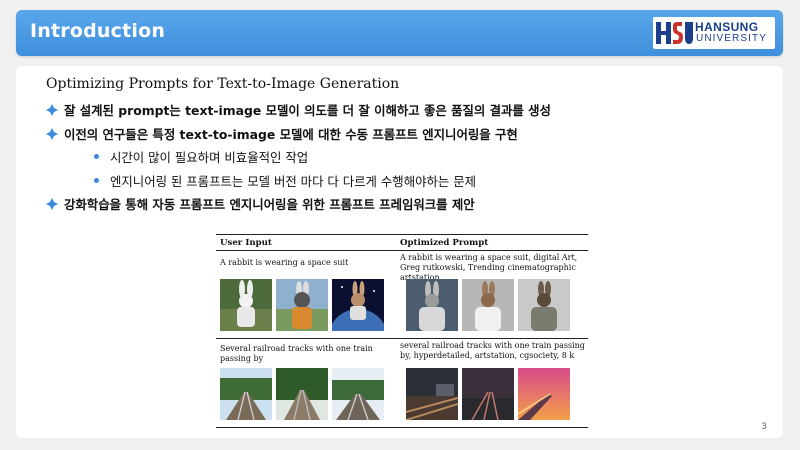 The image size is (800, 450). I want to click on sub-bullet-item: 시간이 많이 필요하며 비효율적인 작업, so click(406, 160).